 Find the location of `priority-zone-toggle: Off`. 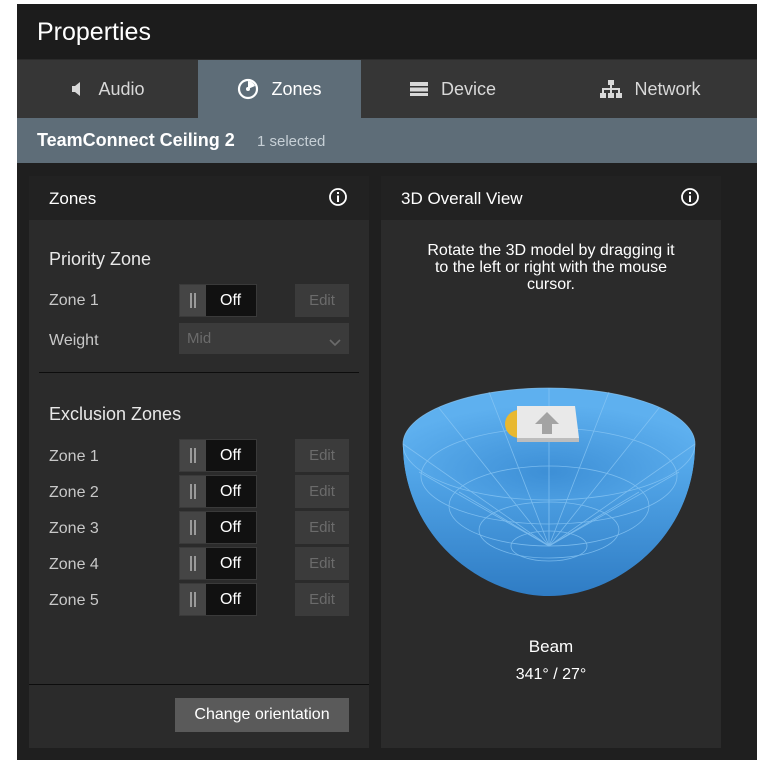

priority-zone-toggle: Off is located at coordinates (218, 300).